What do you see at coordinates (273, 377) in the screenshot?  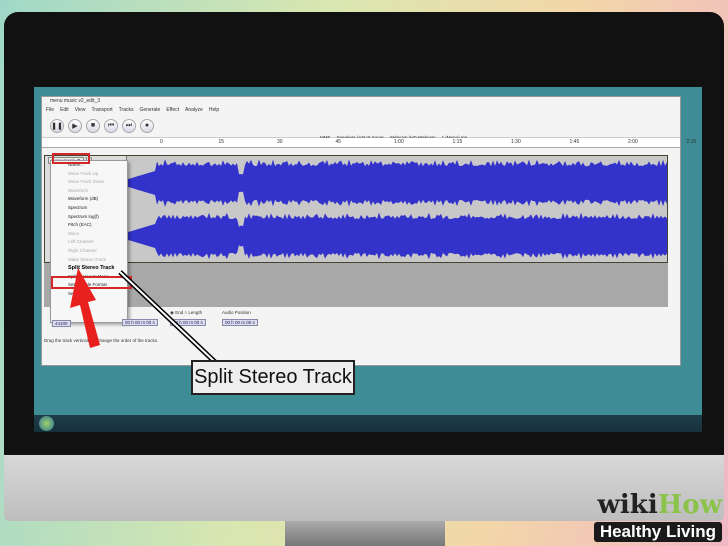 I see `callout-label: Split Stereo Track` at bounding box center [273, 377].